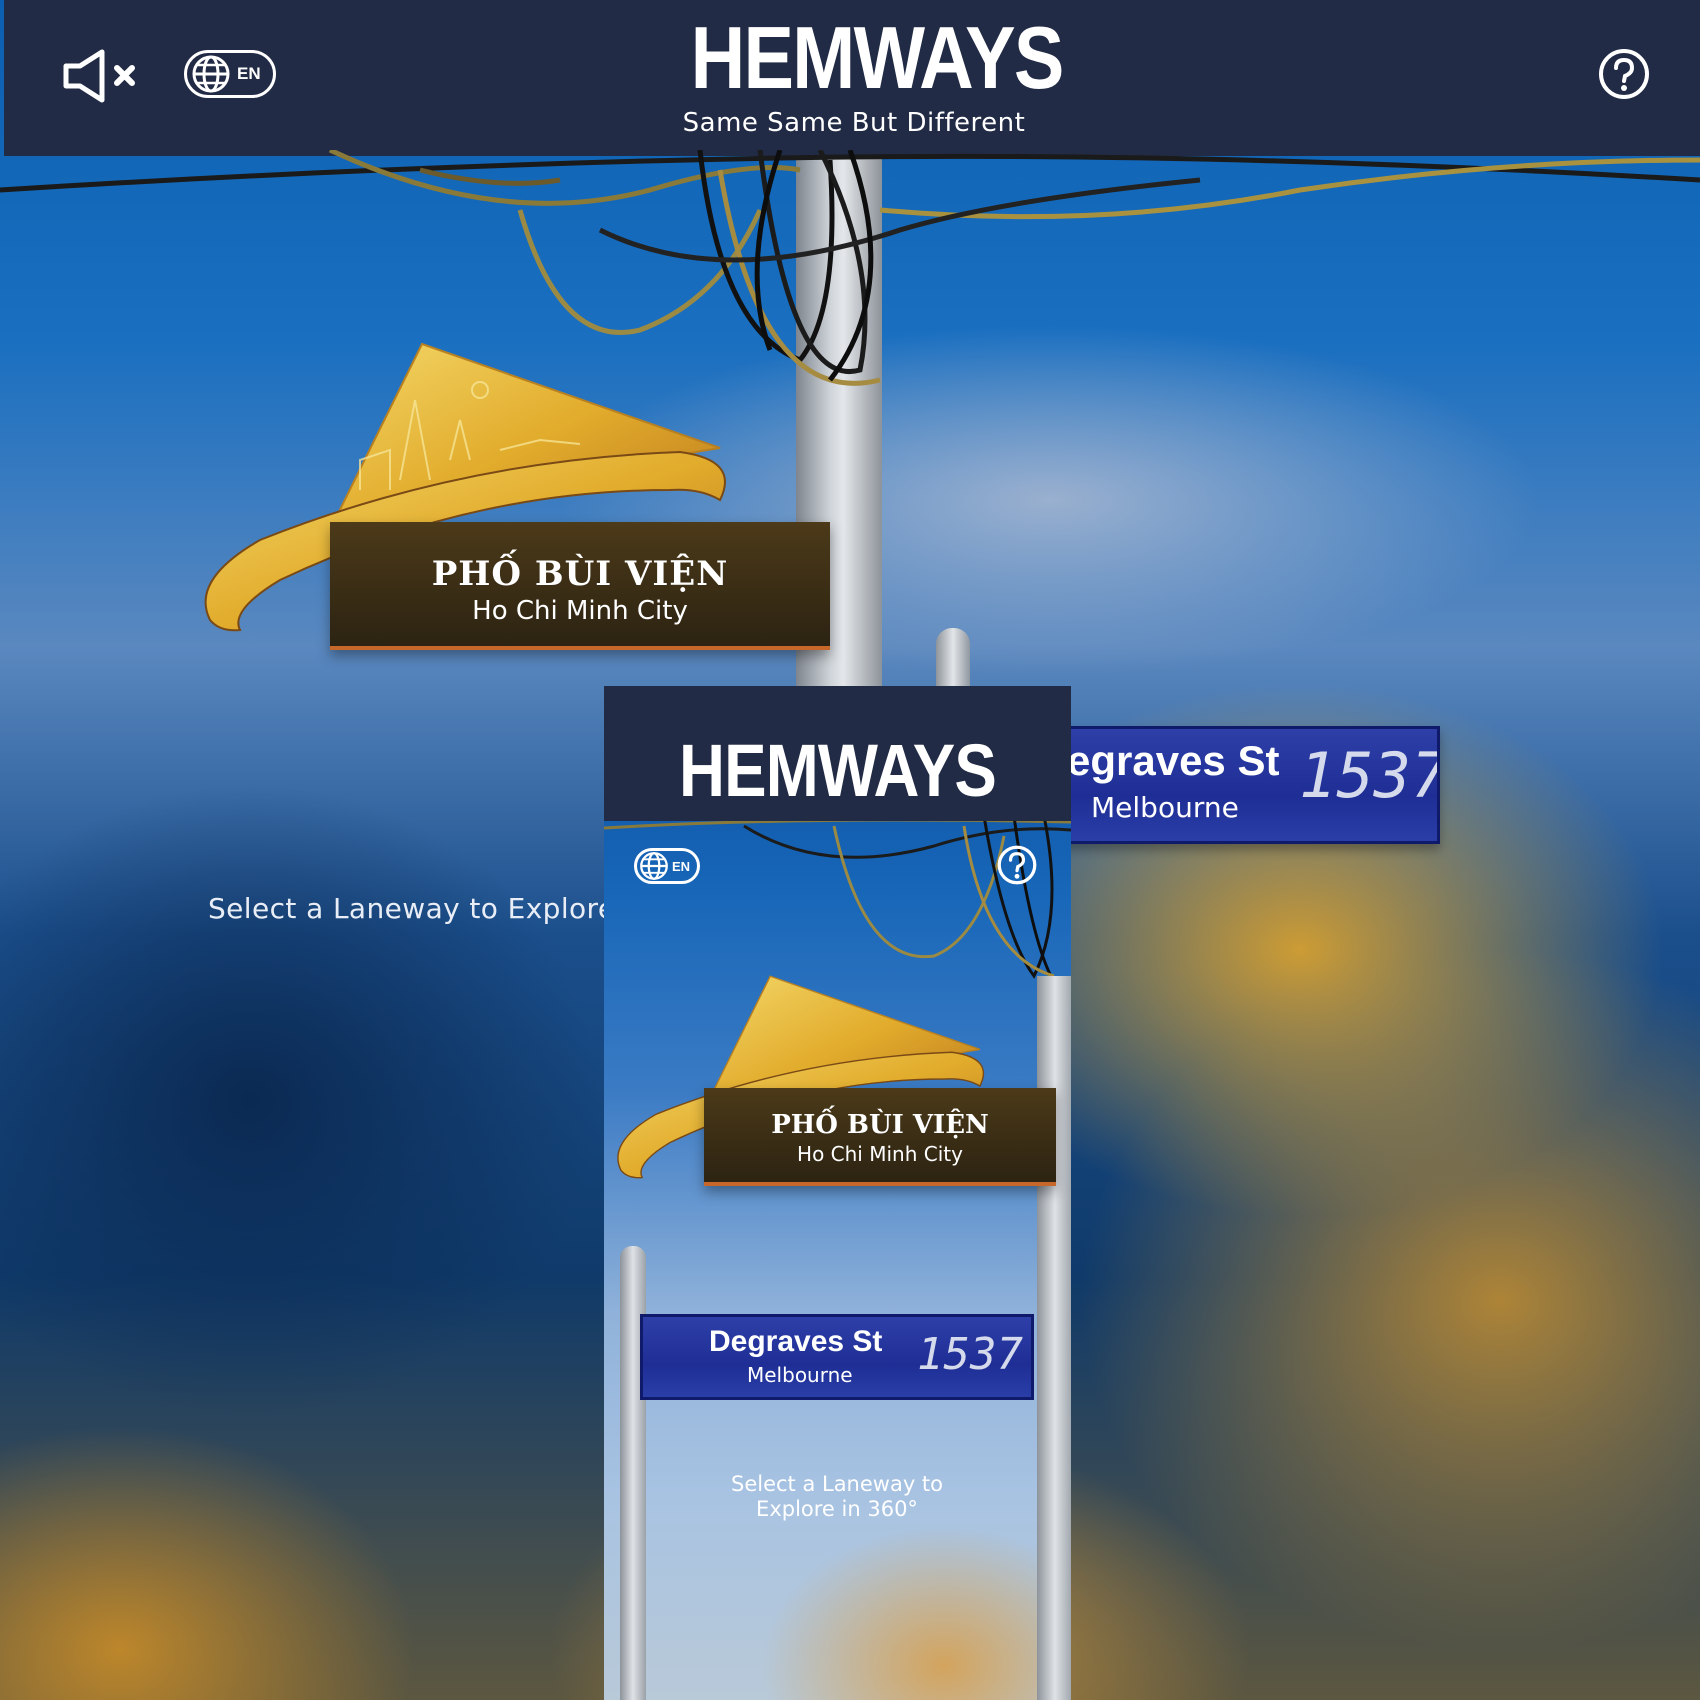  Describe the element at coordinates (838, 770) in the screenshot. I see `mobile-app-title: HEMWAYS` at that location.